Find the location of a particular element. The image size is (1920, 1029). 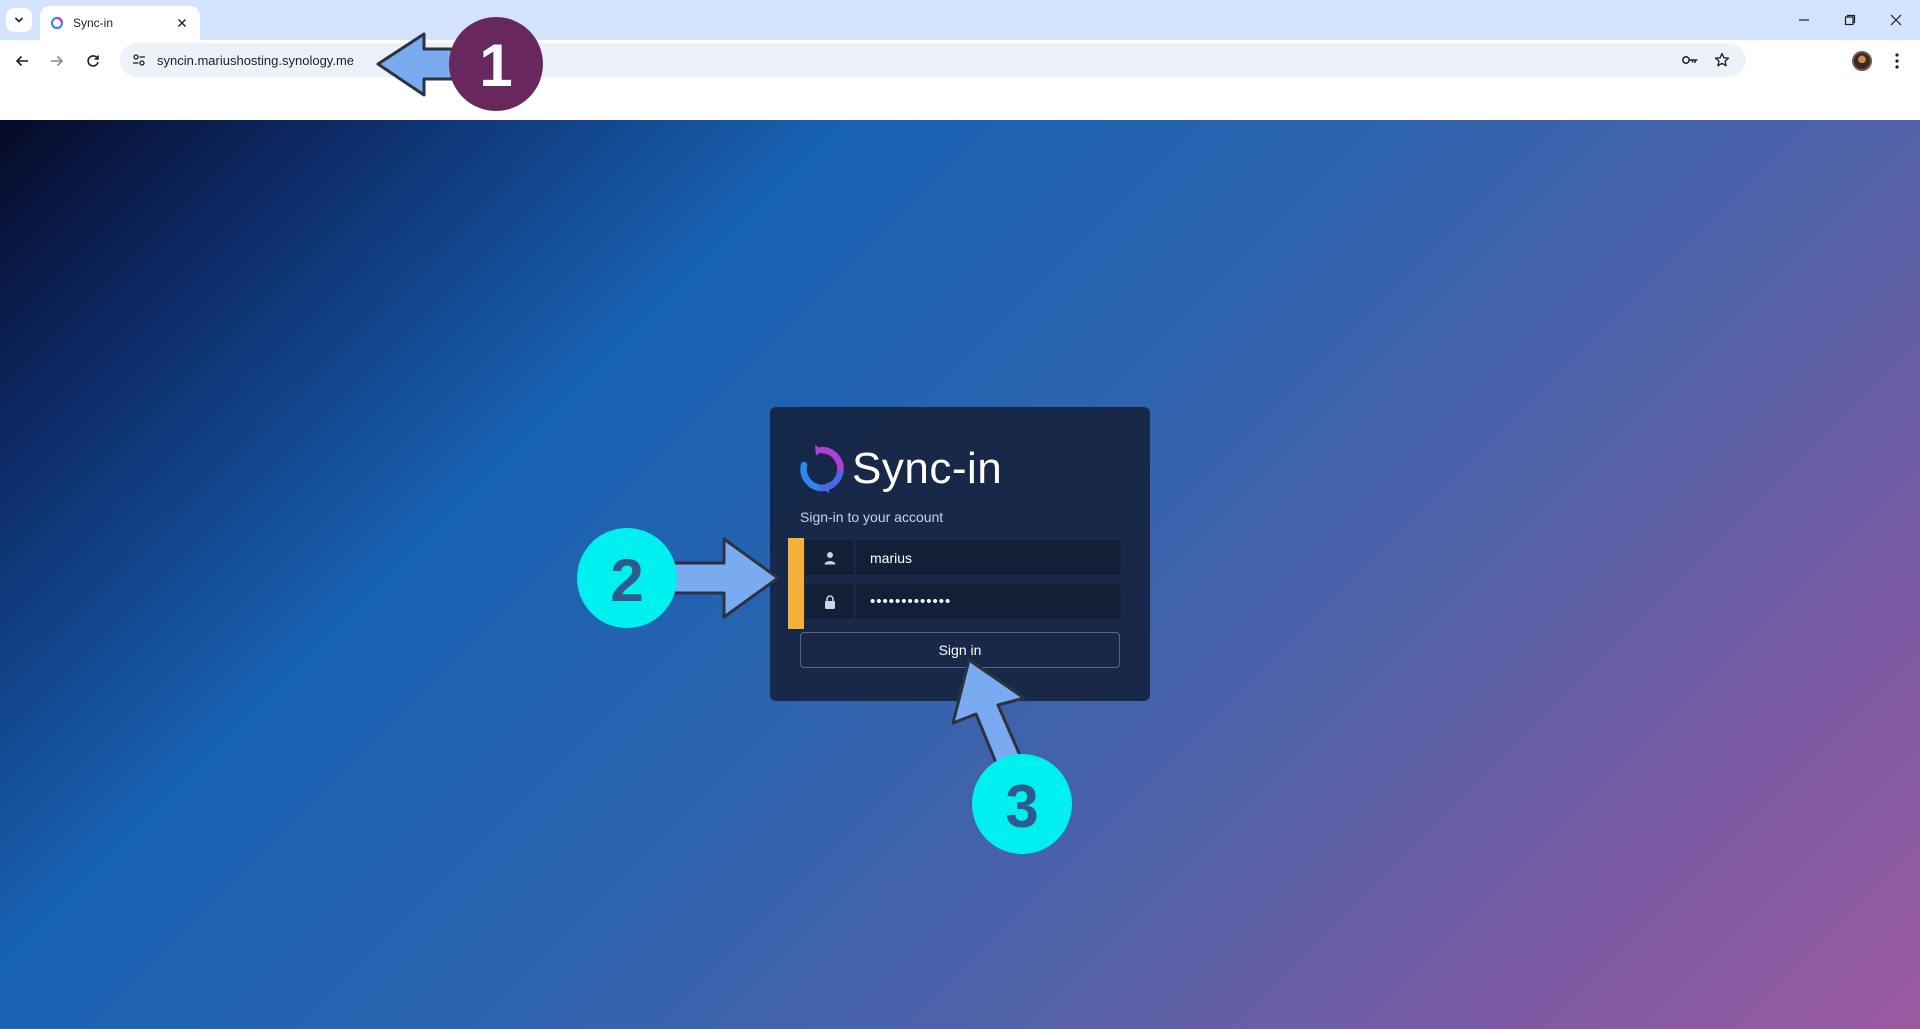

highlight-accent-bar is located at coordinates (796, 583).